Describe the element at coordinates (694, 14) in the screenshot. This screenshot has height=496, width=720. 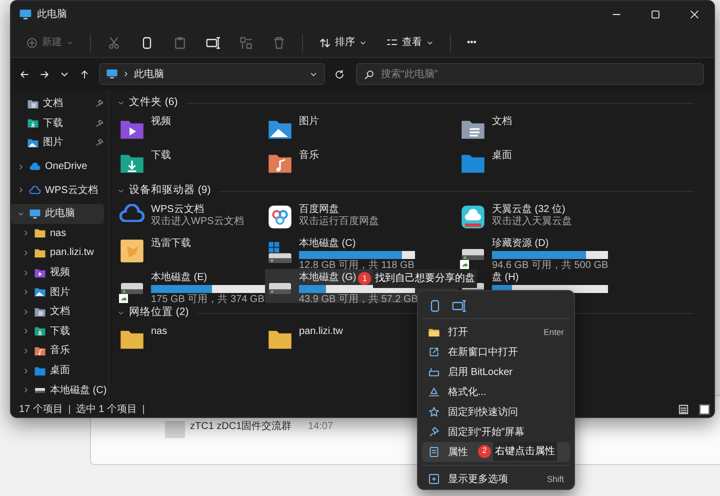
I see `close-icon` at that location.